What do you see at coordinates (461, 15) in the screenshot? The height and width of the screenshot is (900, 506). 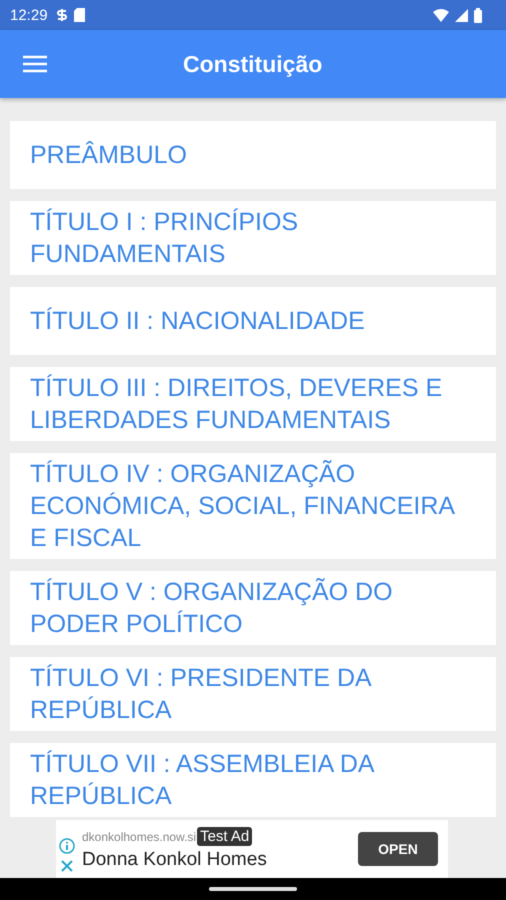 I see `signal-icon` at bounding box center [461, 15].